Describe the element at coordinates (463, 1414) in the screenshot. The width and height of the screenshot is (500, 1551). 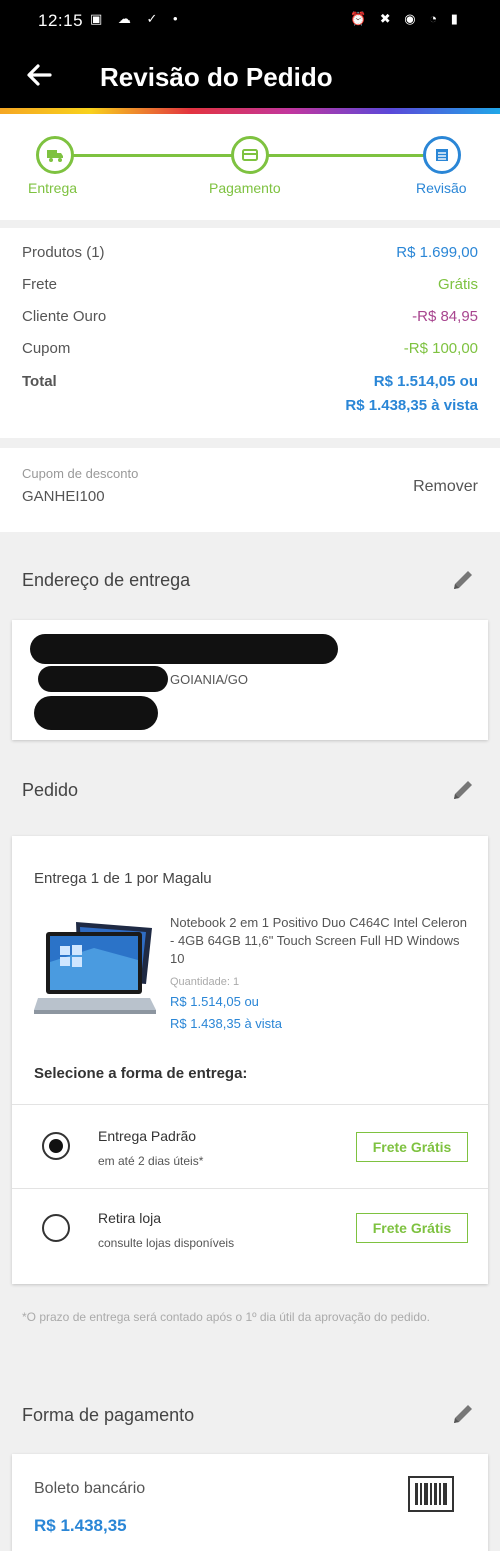
I see `edit-payment-pencil-icon` at that location.